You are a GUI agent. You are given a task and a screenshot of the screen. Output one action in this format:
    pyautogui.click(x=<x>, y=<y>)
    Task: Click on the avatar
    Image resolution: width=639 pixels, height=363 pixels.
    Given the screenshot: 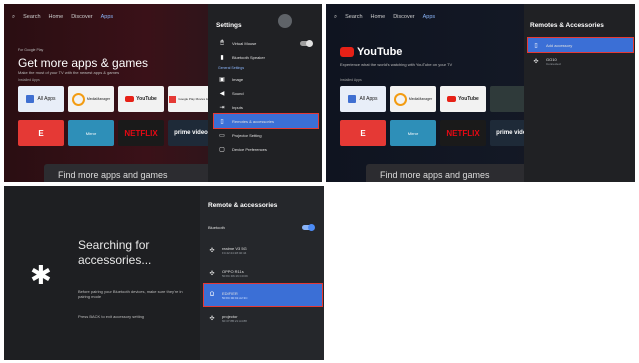 What is the action you would take?
    pyautogui.click(x=285, y=21)
    